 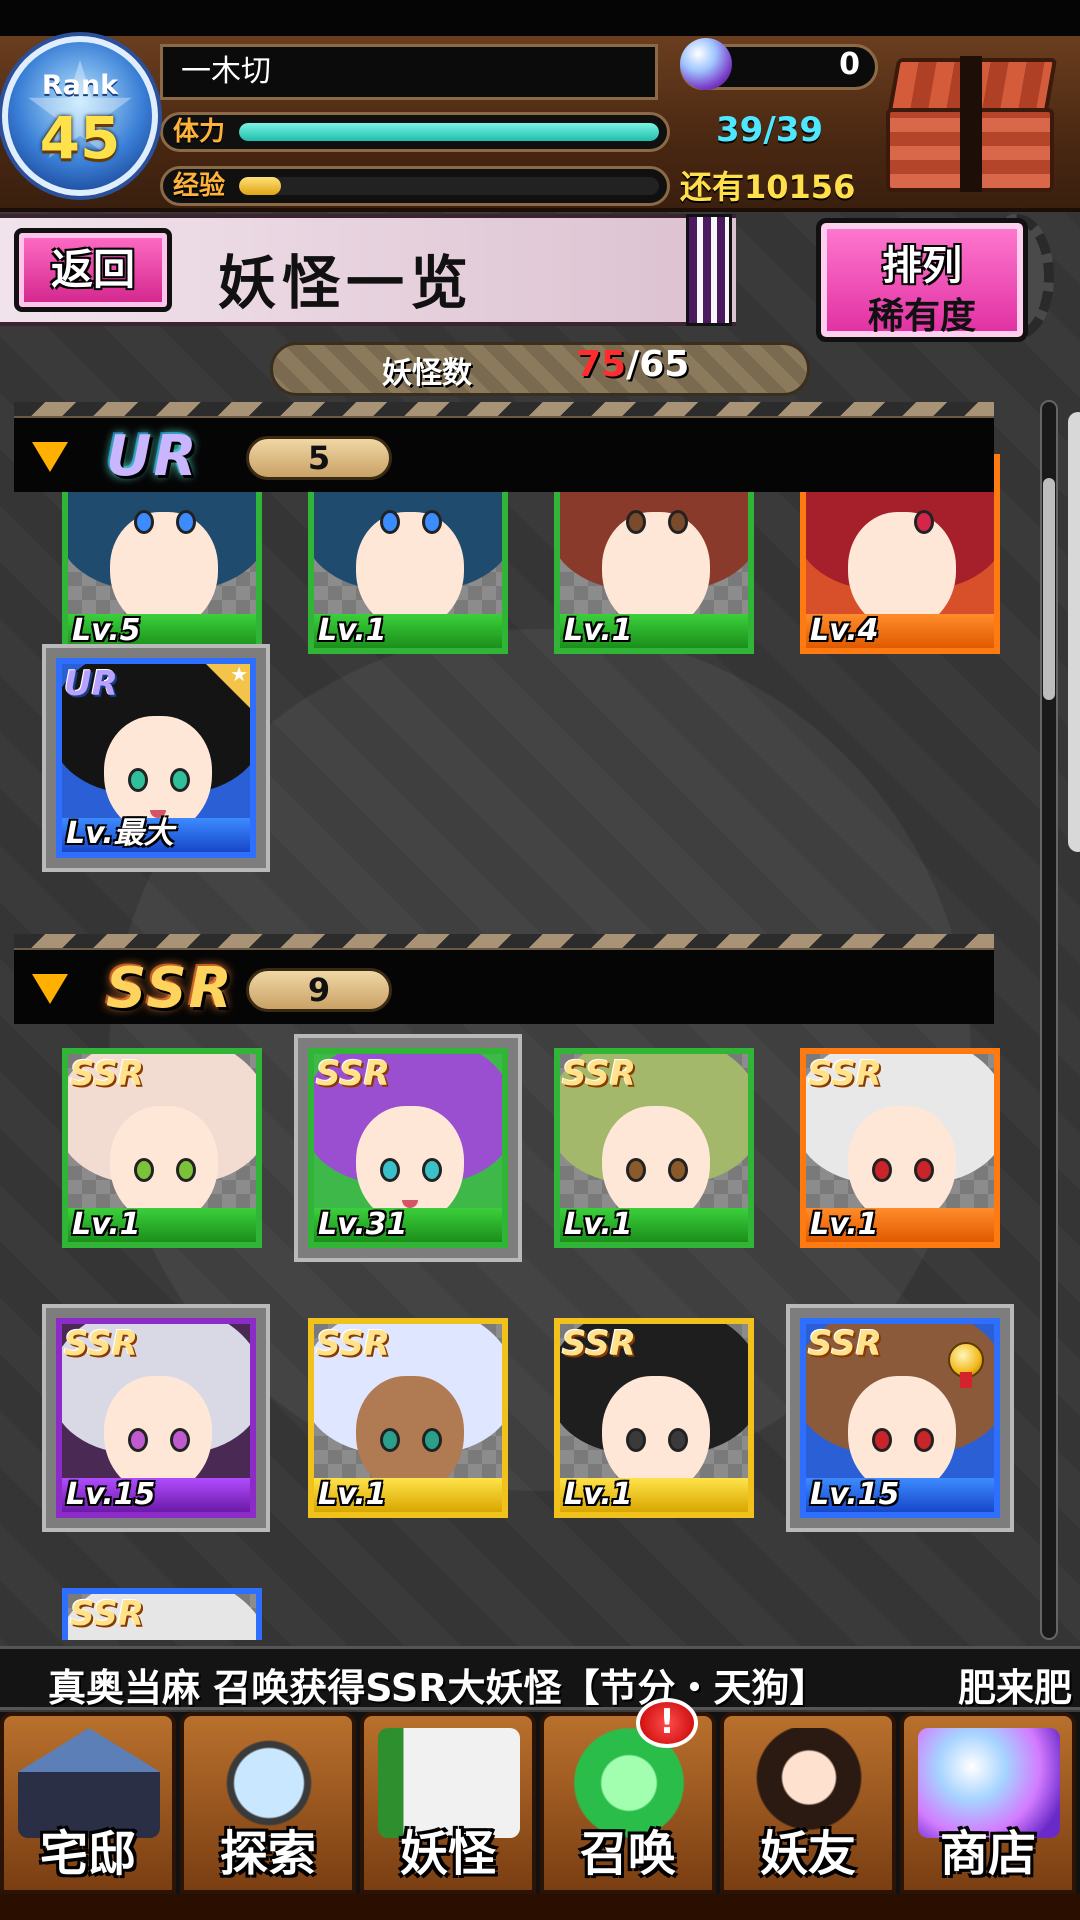 I want to click on title-stripe, so click(x=709, y=270).